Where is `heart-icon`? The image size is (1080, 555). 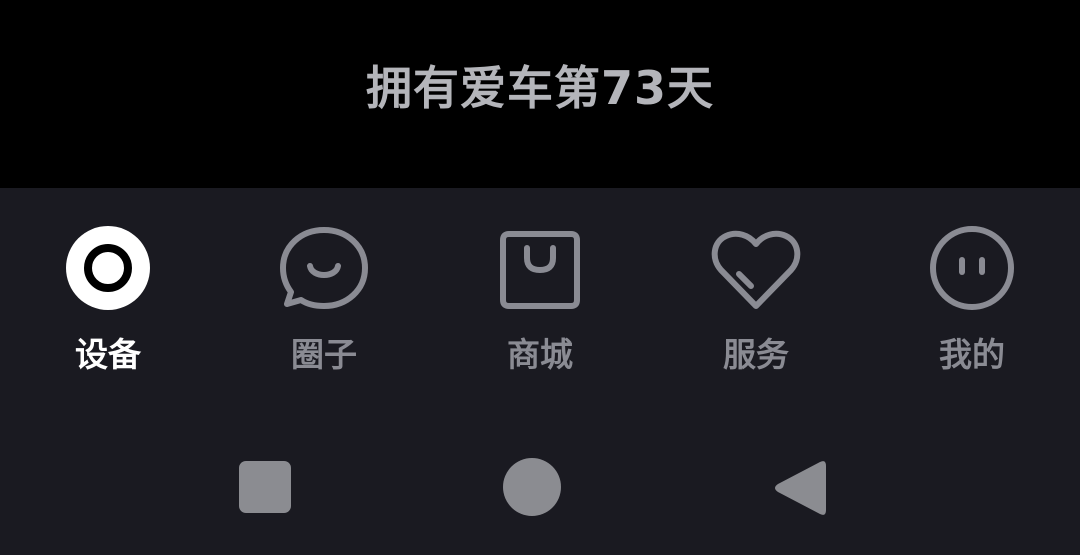
heart-icon is located at coordinates (756, 271).